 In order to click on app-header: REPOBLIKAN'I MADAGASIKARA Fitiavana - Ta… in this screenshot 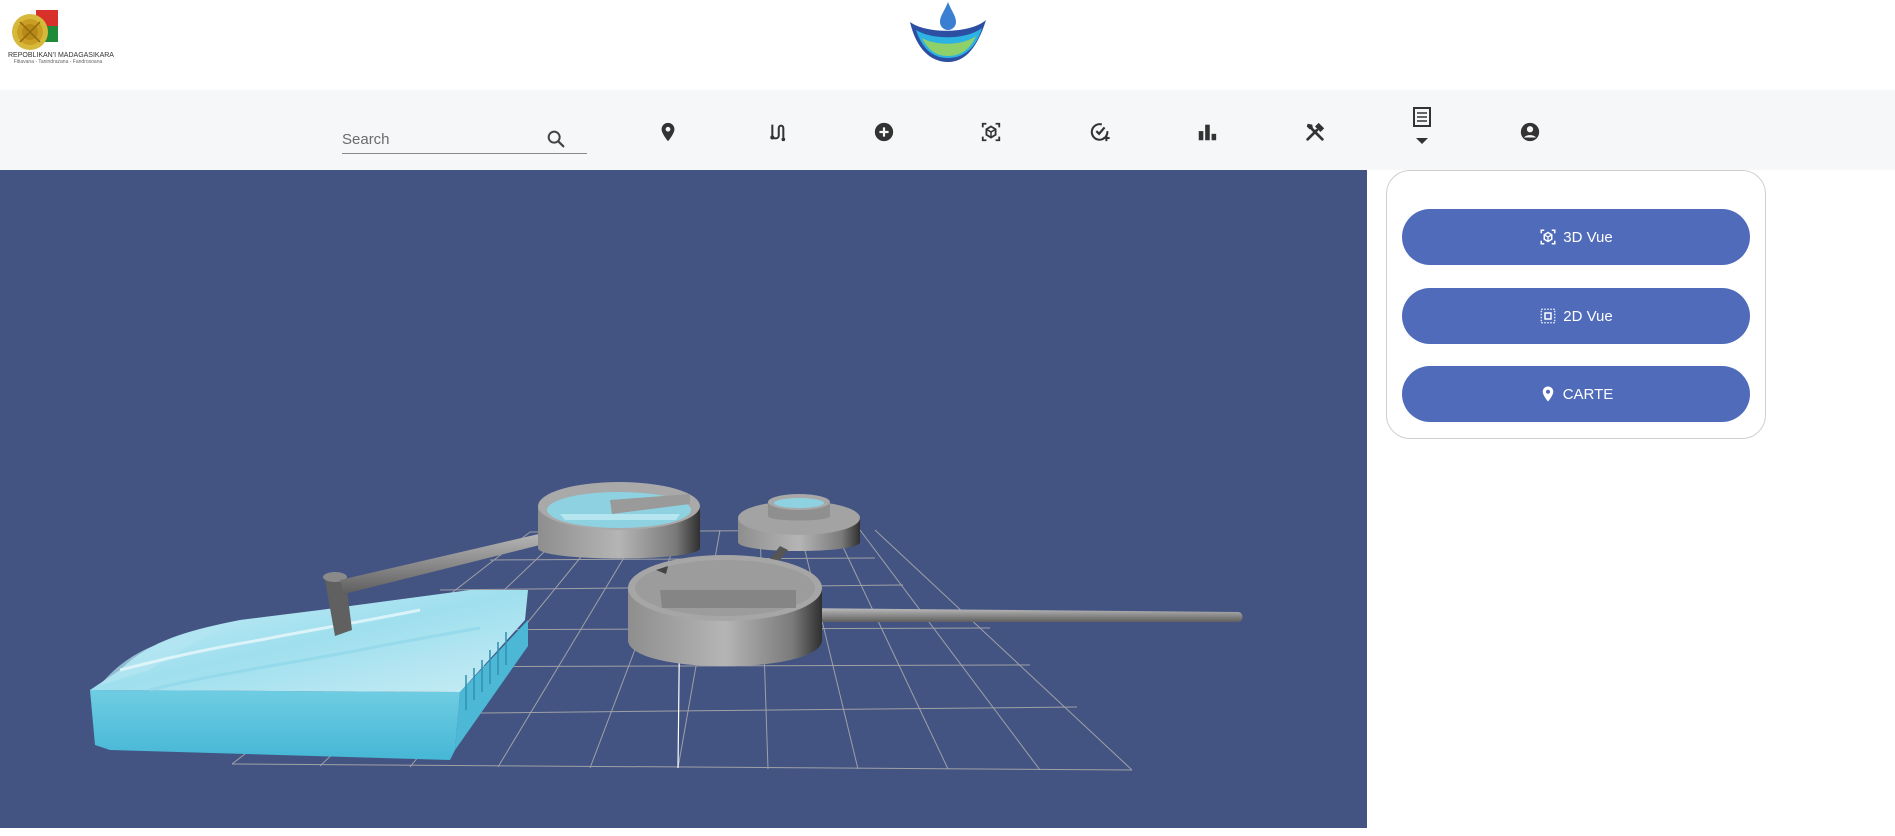, I will do `click(947, 45)`.